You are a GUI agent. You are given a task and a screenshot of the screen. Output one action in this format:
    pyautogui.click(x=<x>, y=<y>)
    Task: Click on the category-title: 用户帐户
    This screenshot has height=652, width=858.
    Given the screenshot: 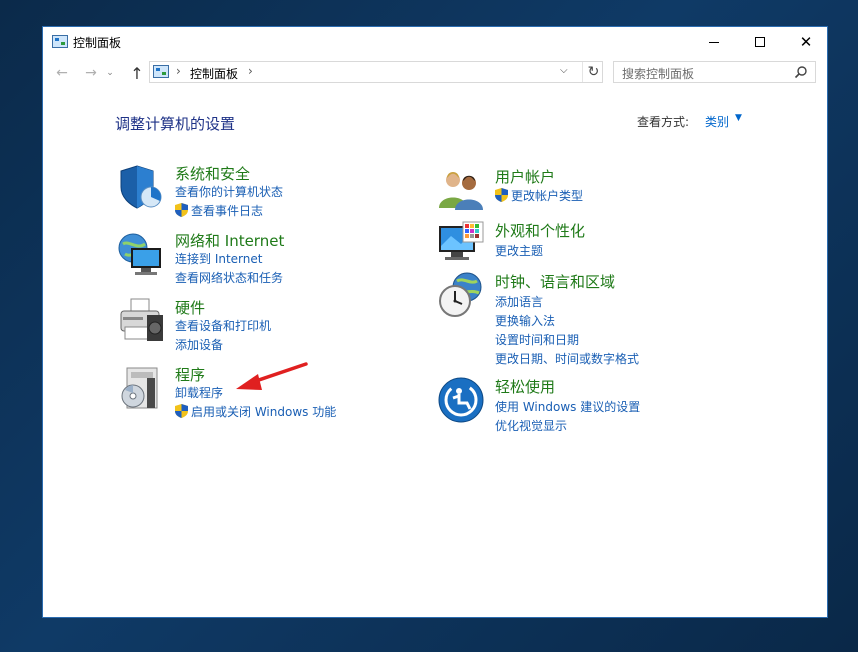 What is the action you would take?
    pyautogui.click(x=525, y=176)
    